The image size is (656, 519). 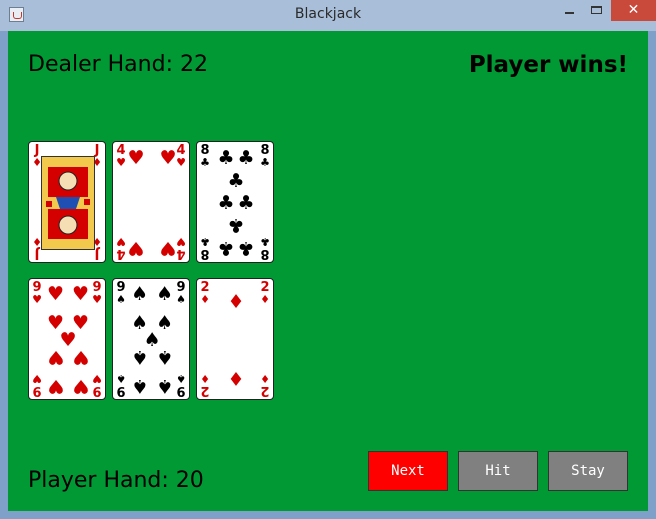 I want to click on dealer-card: J ♦ J ♦ J ♦ J ♦, so click(x=67, y=202).